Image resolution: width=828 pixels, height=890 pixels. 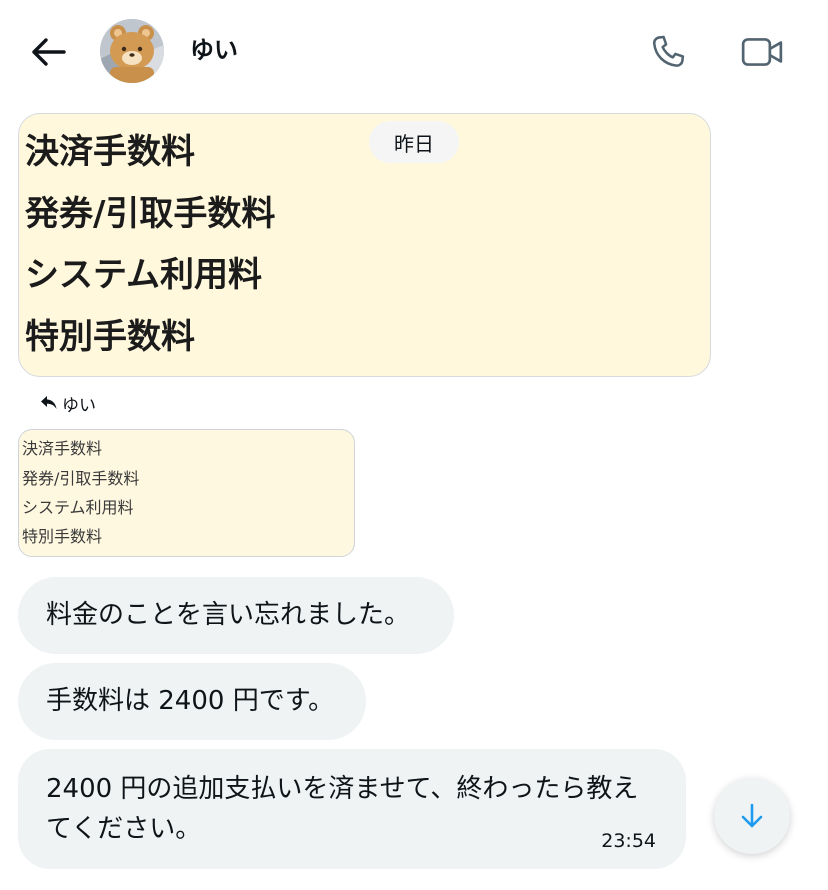 What do you see at coordinates (414, 142) in the screenshot?
I see `date-separator: 昨日` at bounding box center [414, 142].